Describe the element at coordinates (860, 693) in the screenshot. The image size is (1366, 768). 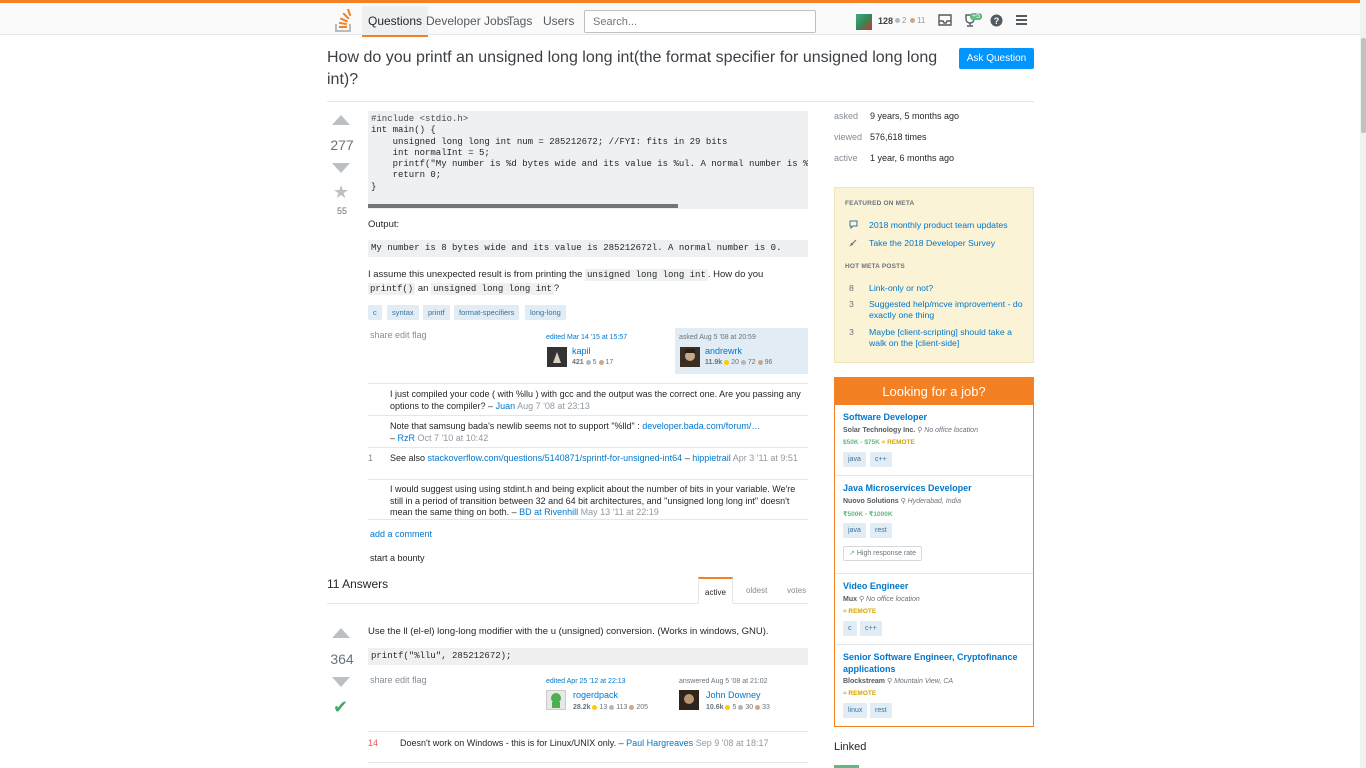
I see `job-remote: ≈ REMOTE` at that location.